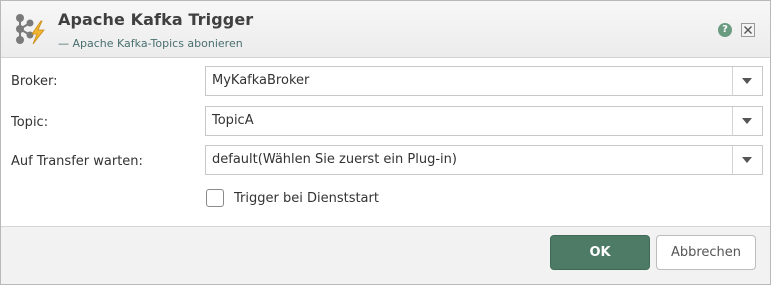 This screenshot has height=285, width=771. What do you see at coordinates (29, 29) in the screenshot?
I see `kafka-trigger-icon` at bounding box center [29, 29].